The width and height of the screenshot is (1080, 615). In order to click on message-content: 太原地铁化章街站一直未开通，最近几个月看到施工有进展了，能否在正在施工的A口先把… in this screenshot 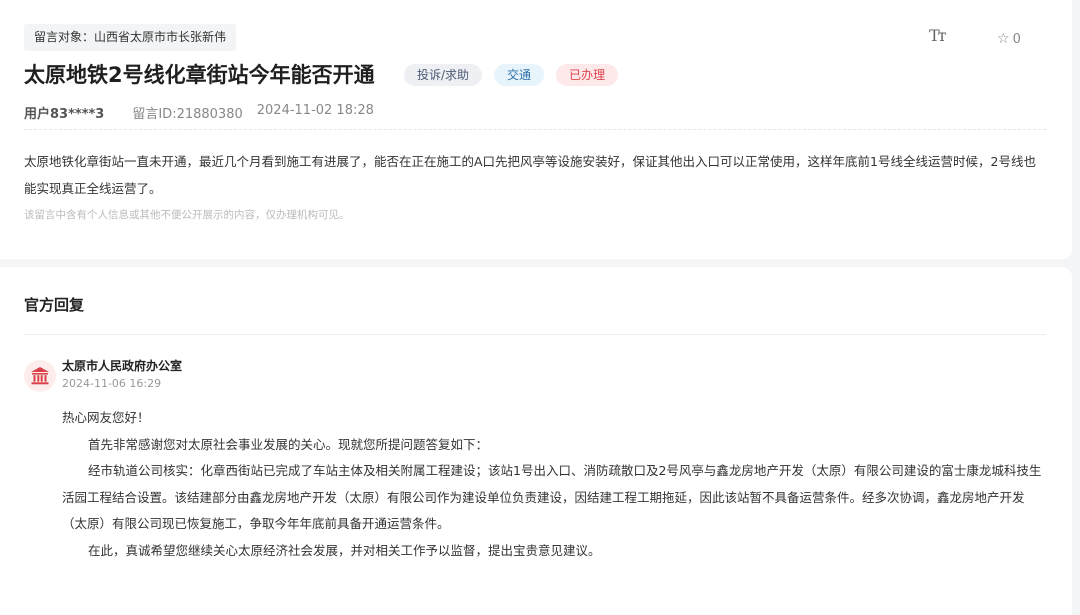, I will do `click(530, 175)`.